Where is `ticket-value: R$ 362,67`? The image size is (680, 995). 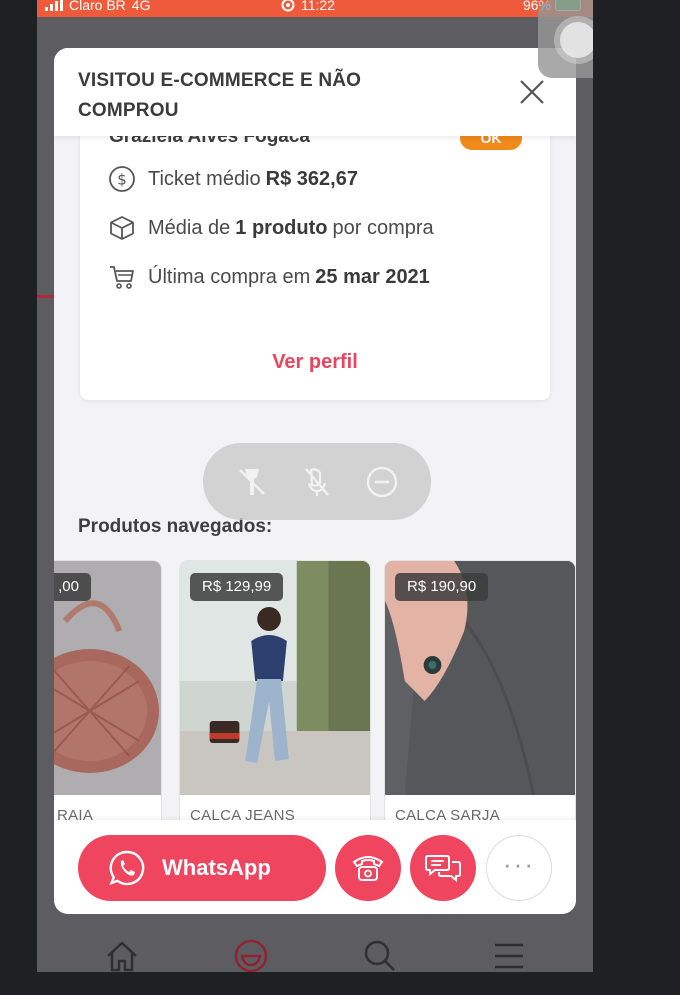
ticket-value: R$ 362,67 is located at coordinates (311, 178).